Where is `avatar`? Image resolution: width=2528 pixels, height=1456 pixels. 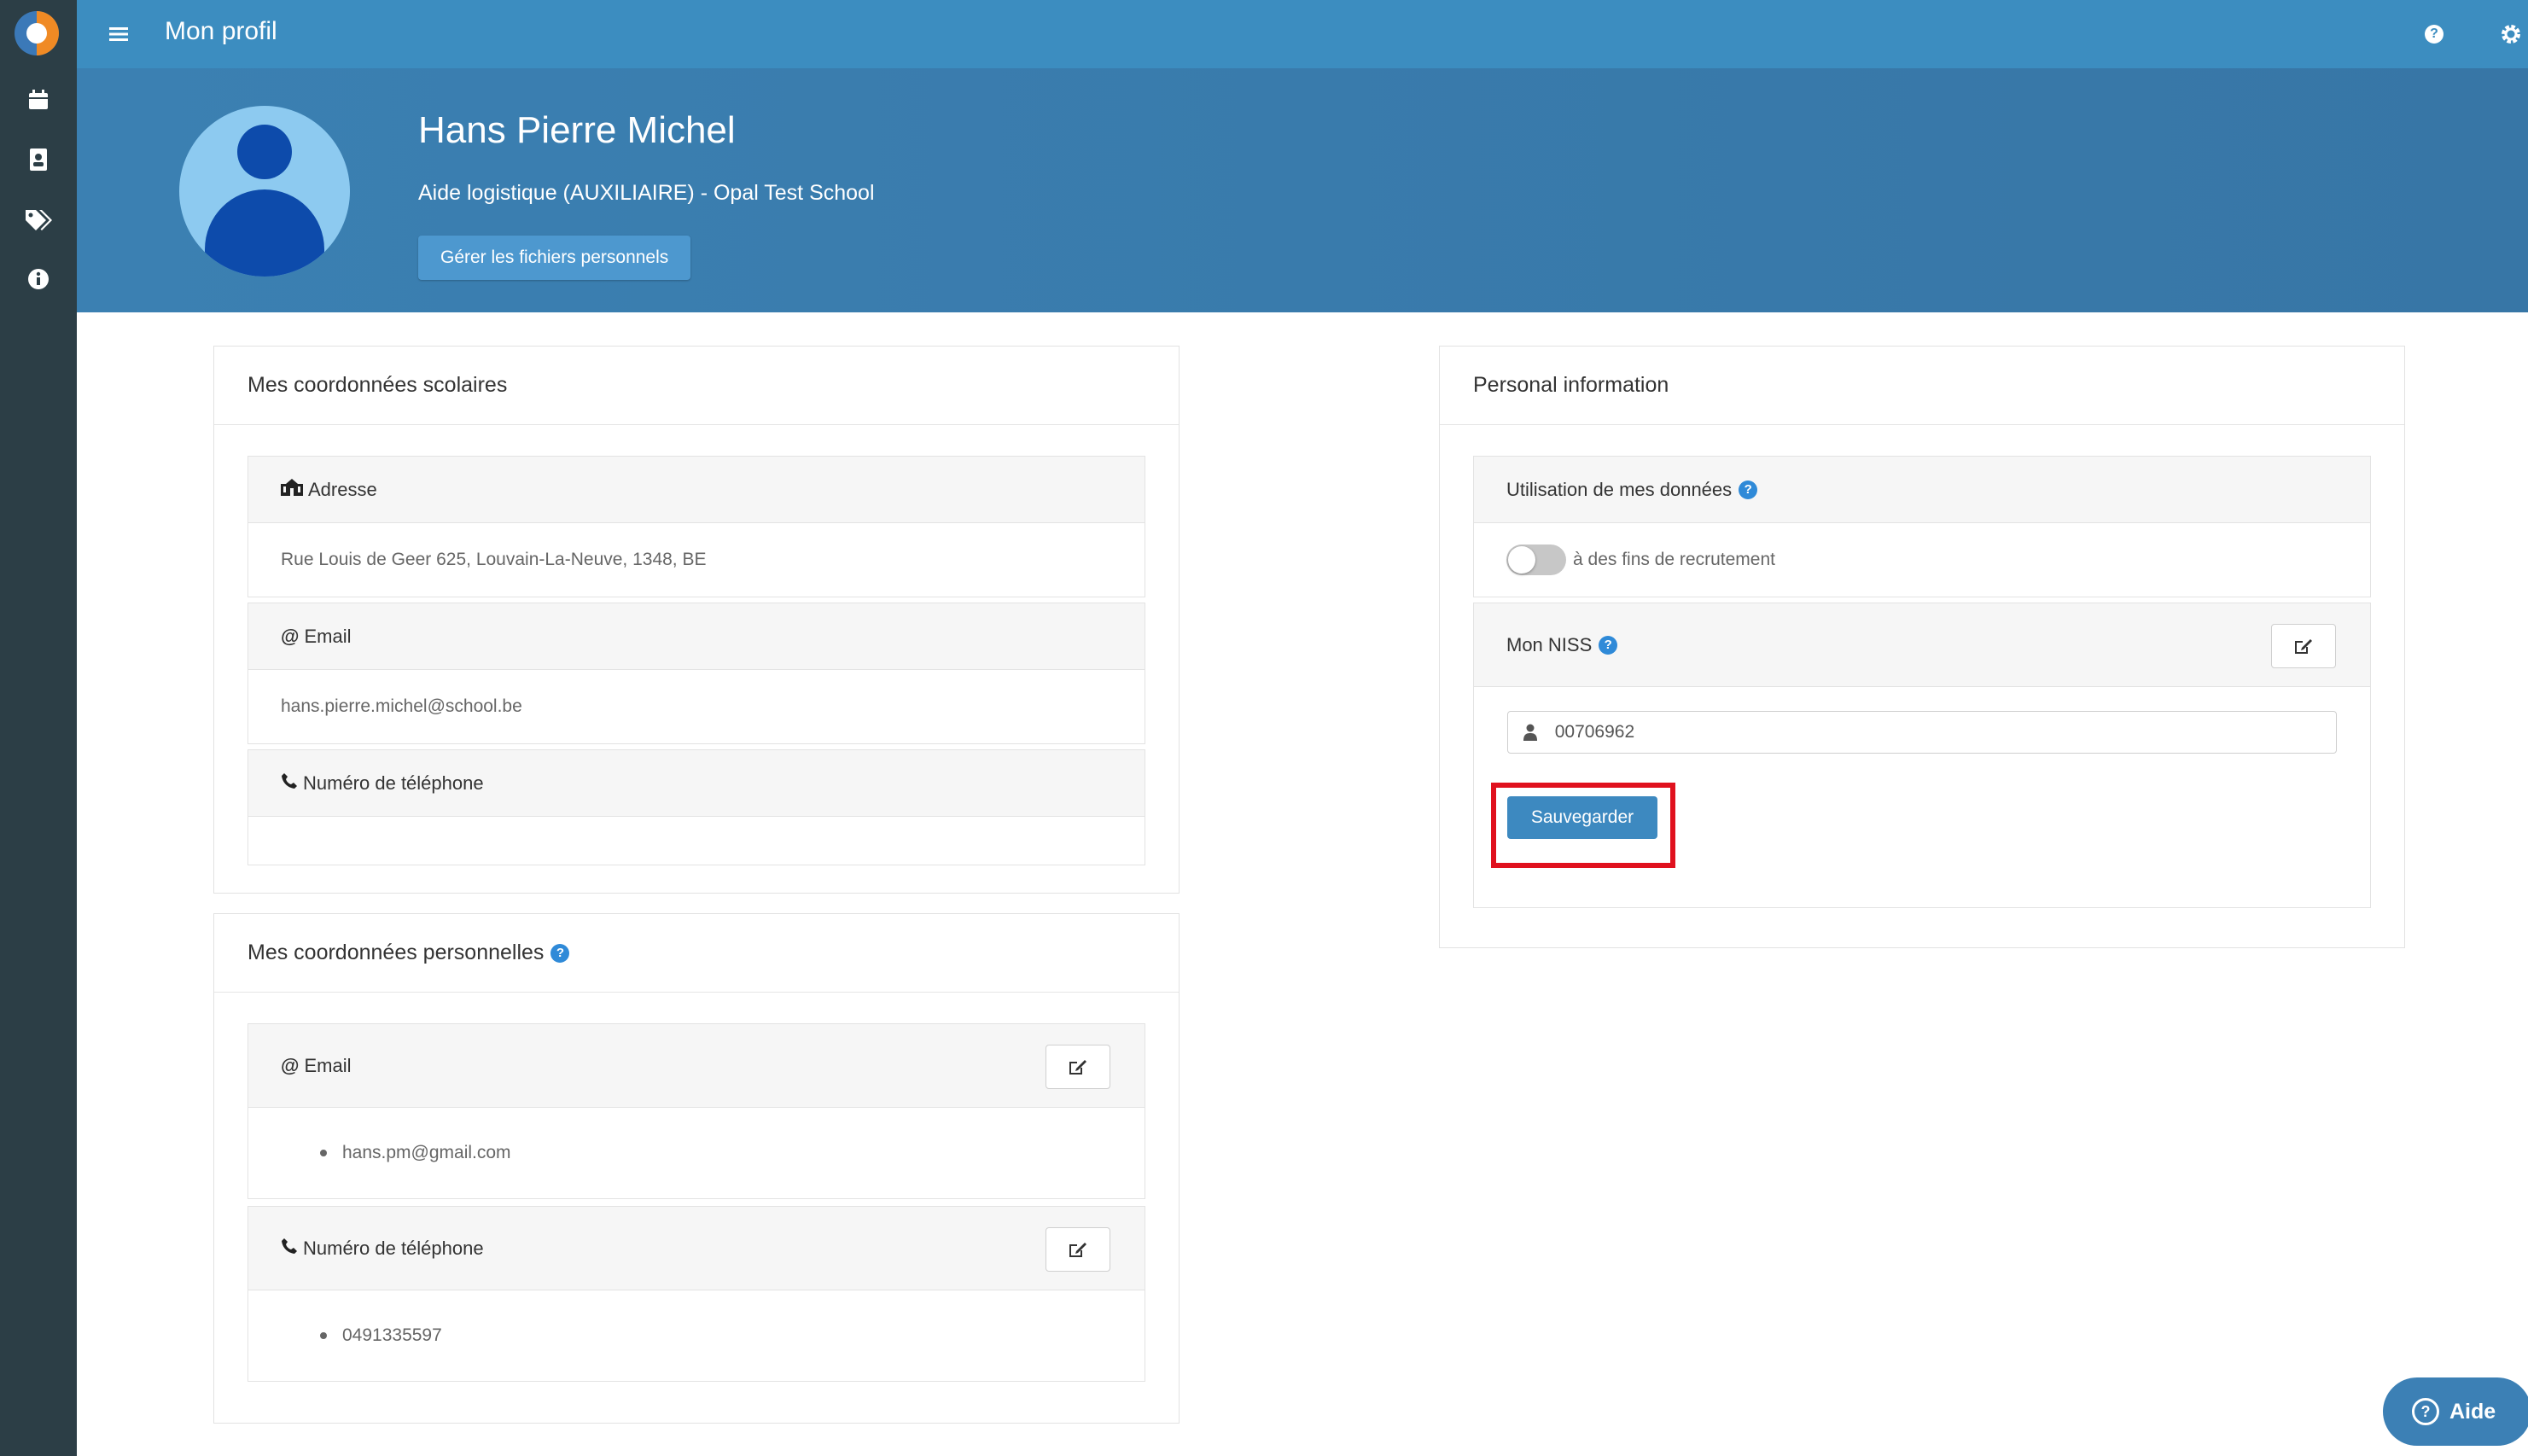 avatar is located at coordinates (264, 192).